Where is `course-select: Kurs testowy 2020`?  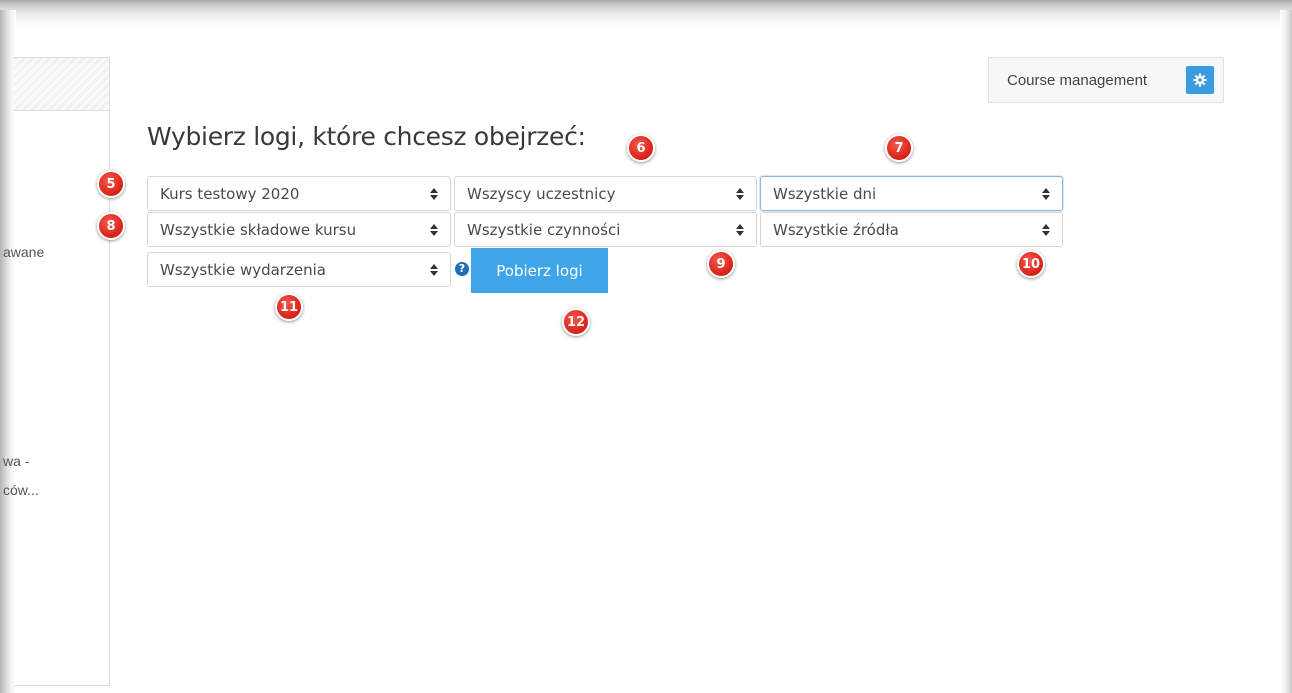 course-select: Kurs testowy 2020 is located at coordinates (299, 193).